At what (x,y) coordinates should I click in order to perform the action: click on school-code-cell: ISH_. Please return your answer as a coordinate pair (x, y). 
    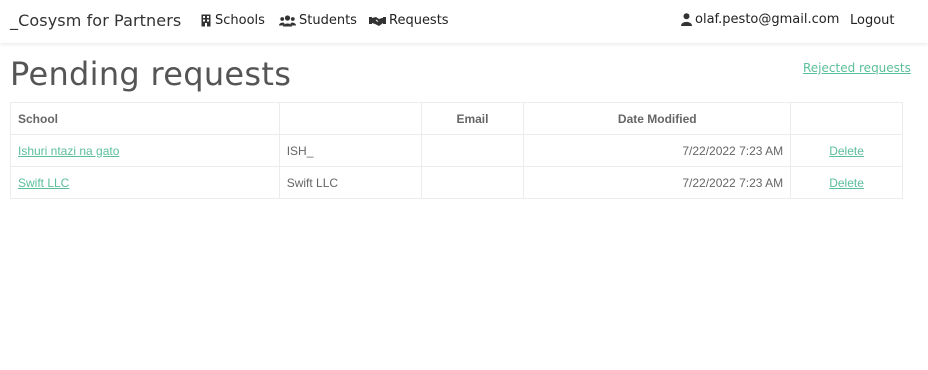
    Looking at the image, I should click on (350, 150).